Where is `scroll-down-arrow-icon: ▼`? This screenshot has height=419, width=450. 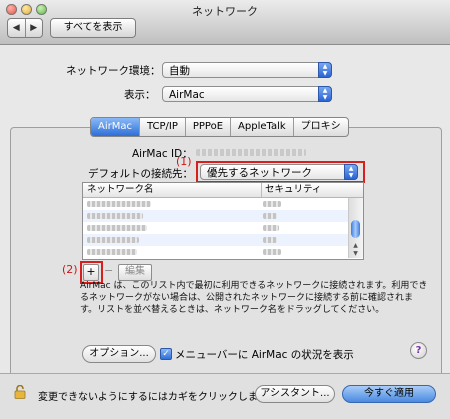
scroll-down-arrow-icon: ▼ is located at coordinates (355, 253).